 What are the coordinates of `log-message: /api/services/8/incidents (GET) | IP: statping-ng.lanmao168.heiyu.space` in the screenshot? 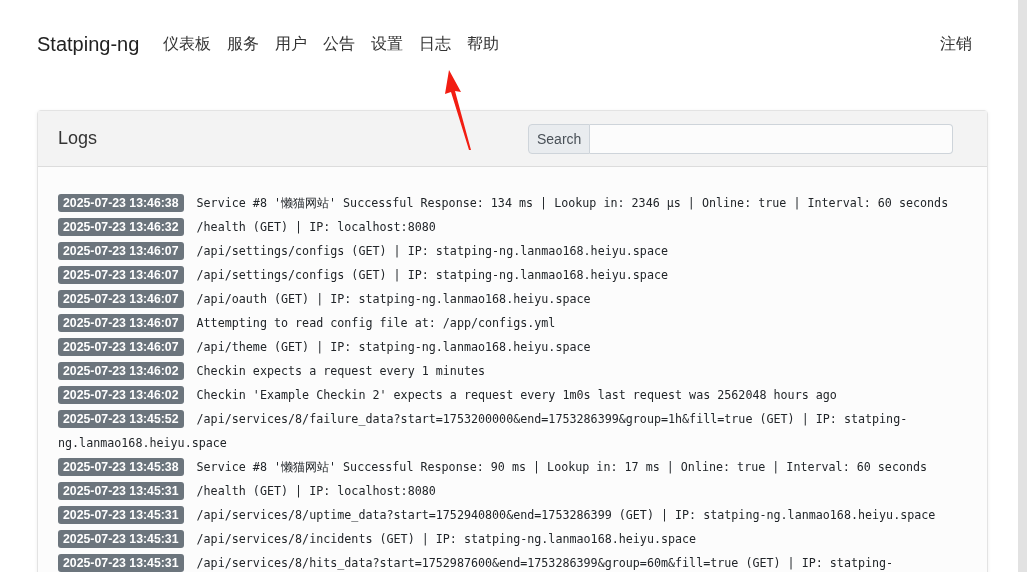 It's located at (446, 539).